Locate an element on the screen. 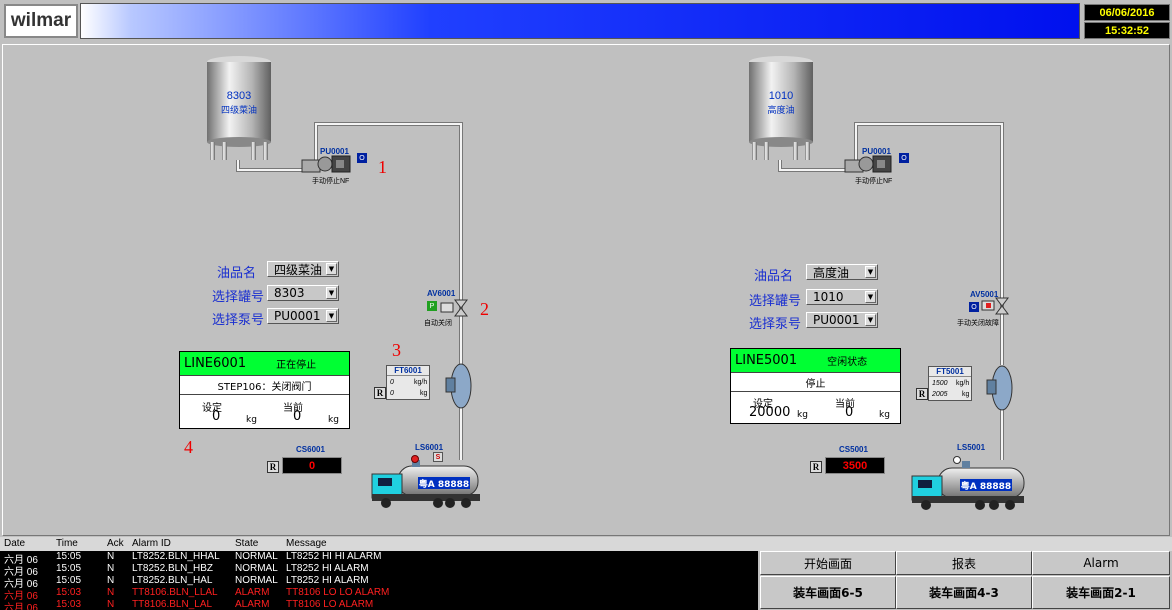 This screenshot has width=1172, height=610. set-unit-left: kg is located at coordinates (251, 420).